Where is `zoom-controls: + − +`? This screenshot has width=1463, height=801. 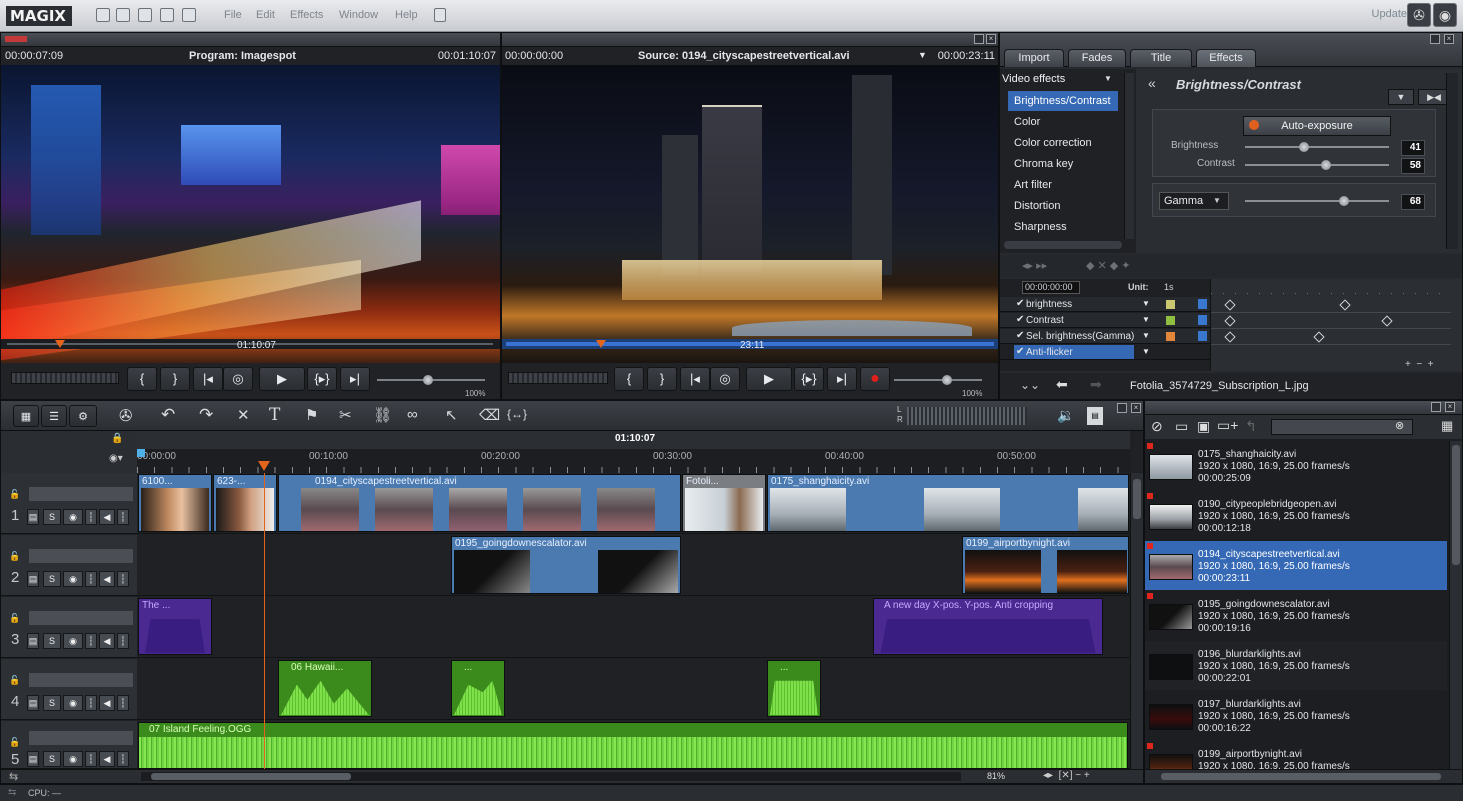
zoom-controls: + − + is located at coordinates (1419, 364).